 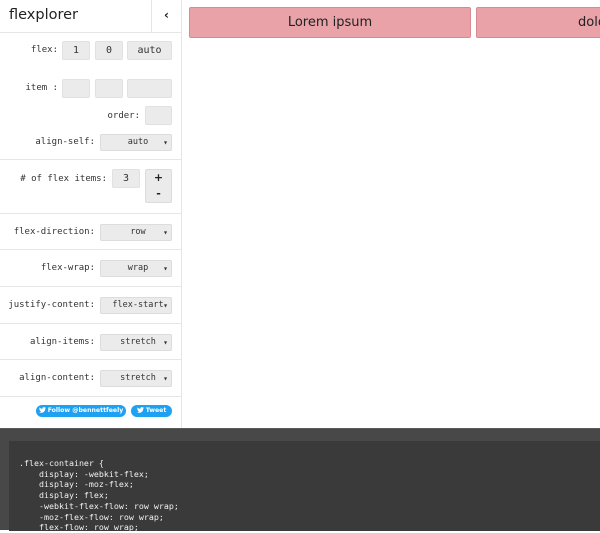 I want to click on flex-items-label: # of flex items:, so click(x=63, y=179).